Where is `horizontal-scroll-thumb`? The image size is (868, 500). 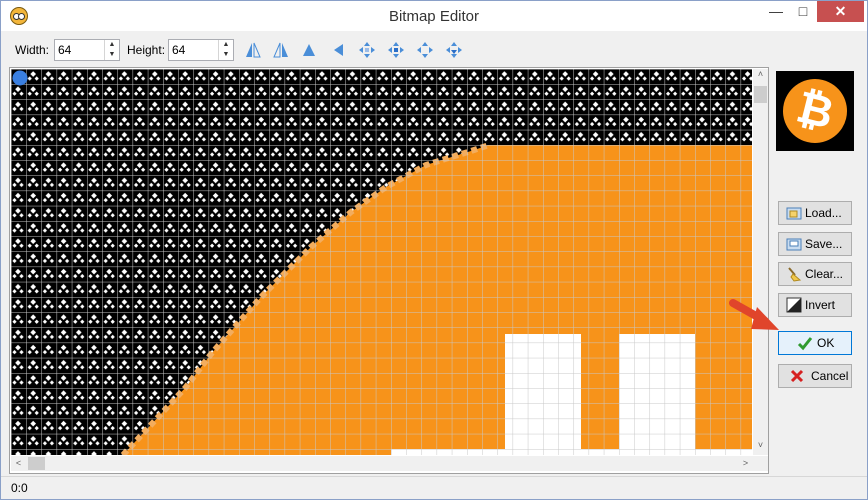 horizontal-scroll-thumb is located at coordinates (36, 463).